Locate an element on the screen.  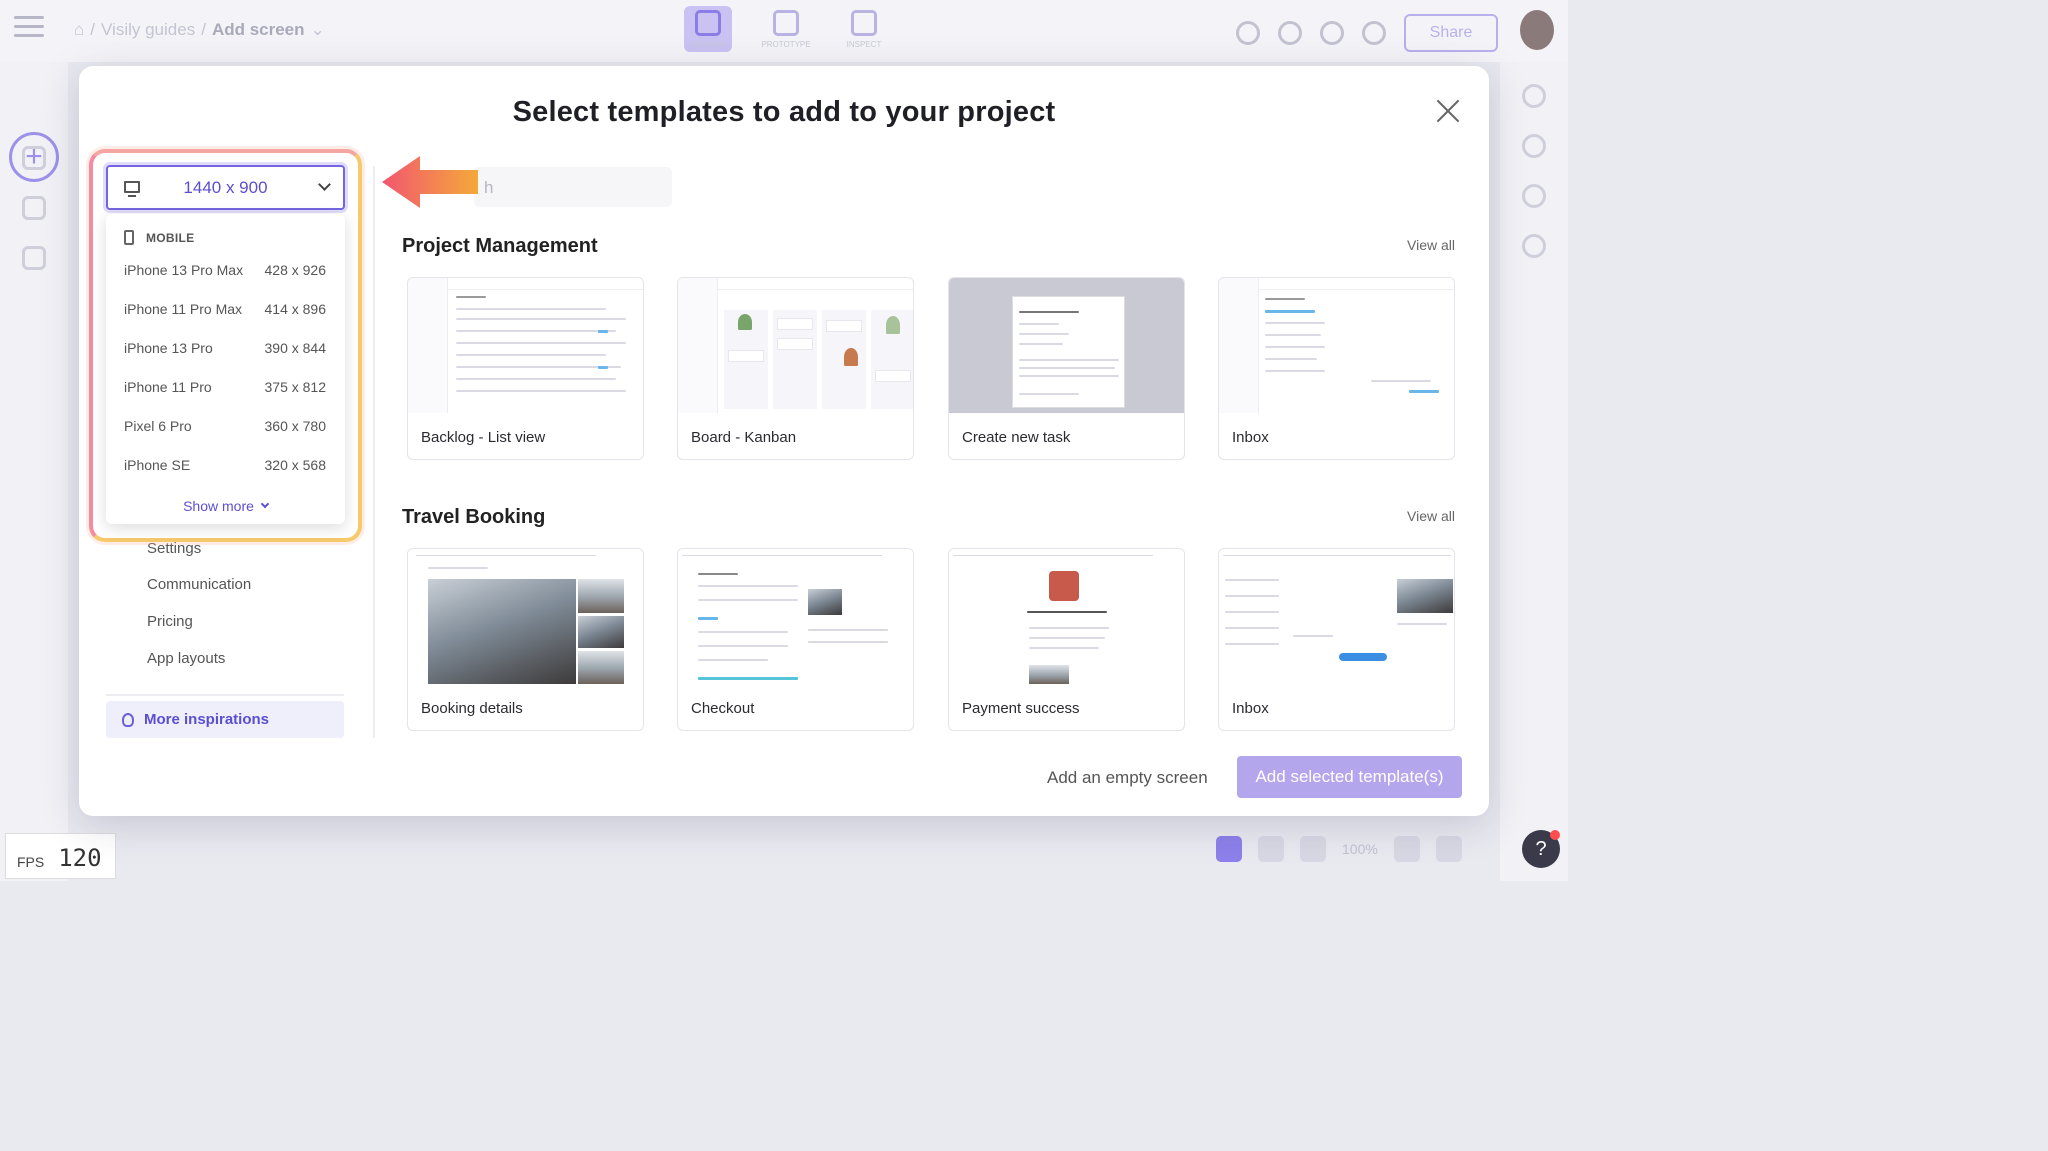
home-icon: ⌂ is located at coordinates (79, 30).